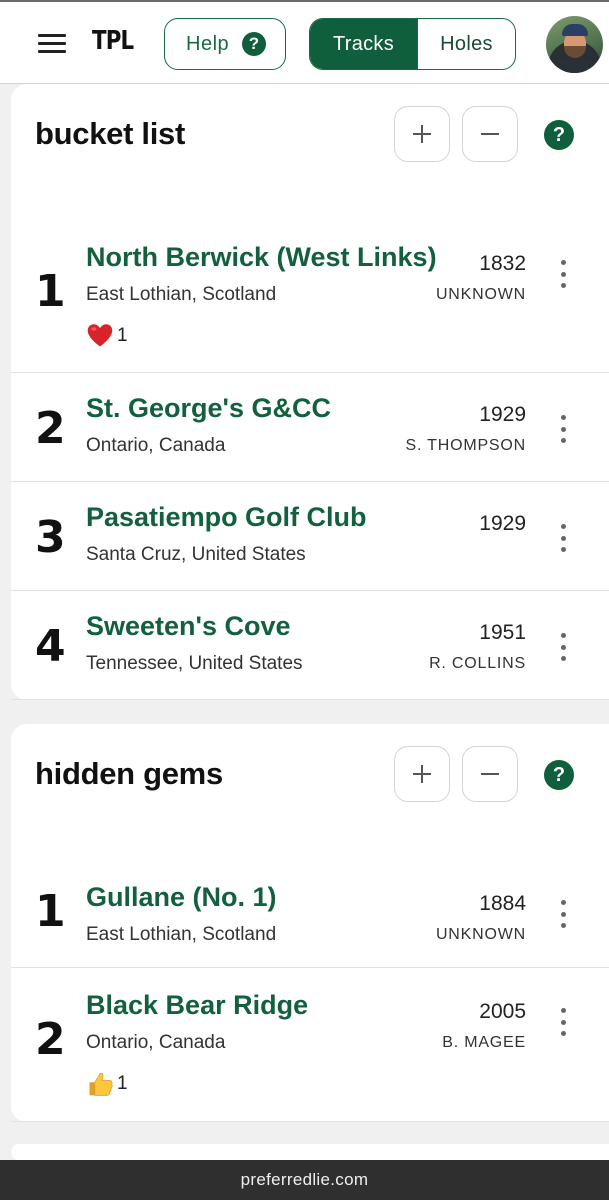 This screenshot has width=609, height=1200. Describe the element at coordinates (574, 44) in the screenshot. I see `avatar` at that location.